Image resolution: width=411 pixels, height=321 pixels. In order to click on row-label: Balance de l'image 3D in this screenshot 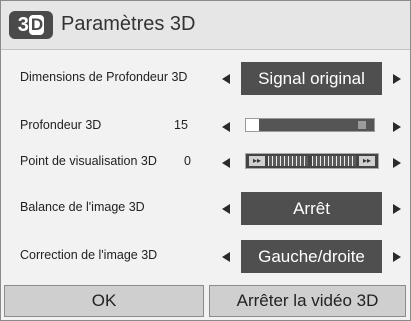, I will do `click(82, 207)`.